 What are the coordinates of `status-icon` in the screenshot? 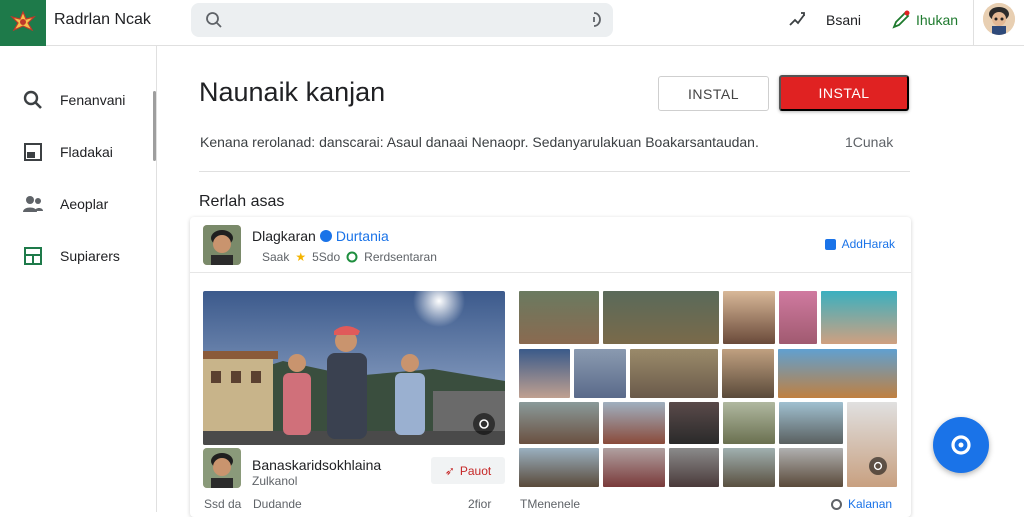 It's located at (352, 257).